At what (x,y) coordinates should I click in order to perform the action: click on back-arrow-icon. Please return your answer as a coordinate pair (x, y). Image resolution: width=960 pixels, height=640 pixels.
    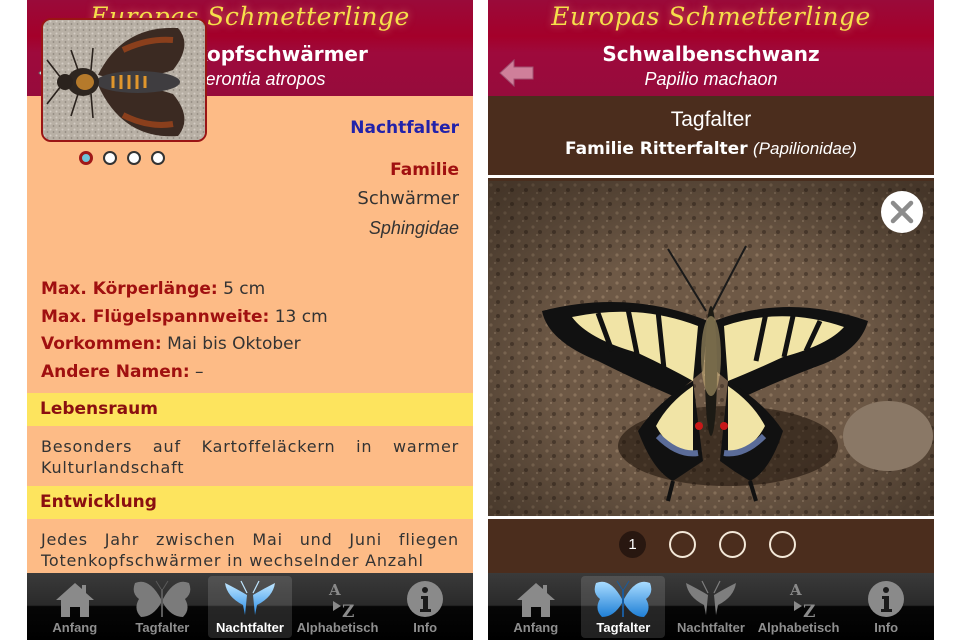
    Looking at the image, I should click on (516, 73).